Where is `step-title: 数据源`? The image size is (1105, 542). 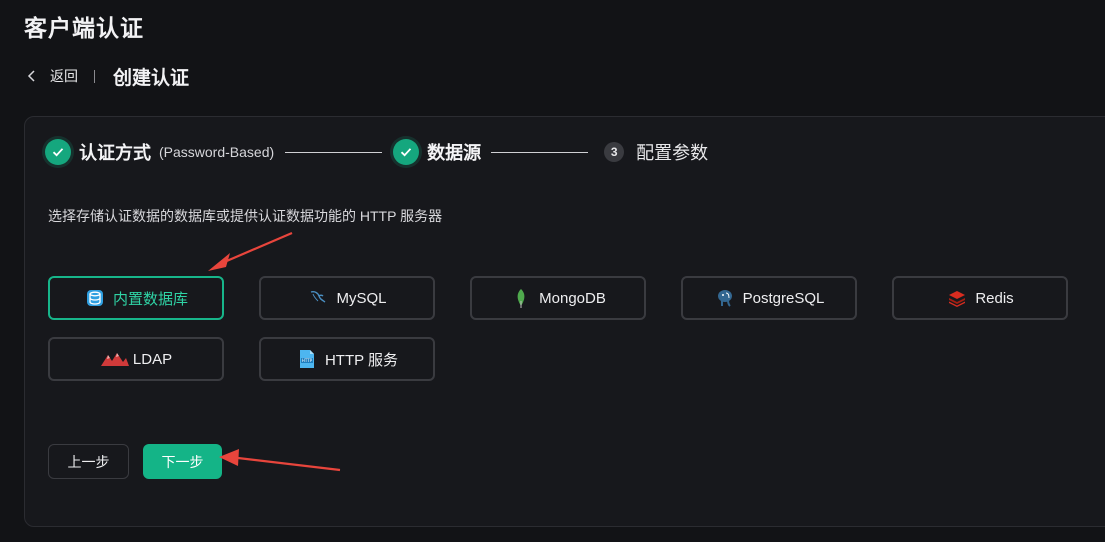
step-title: 数据源 is located at coordinates (454, 153).